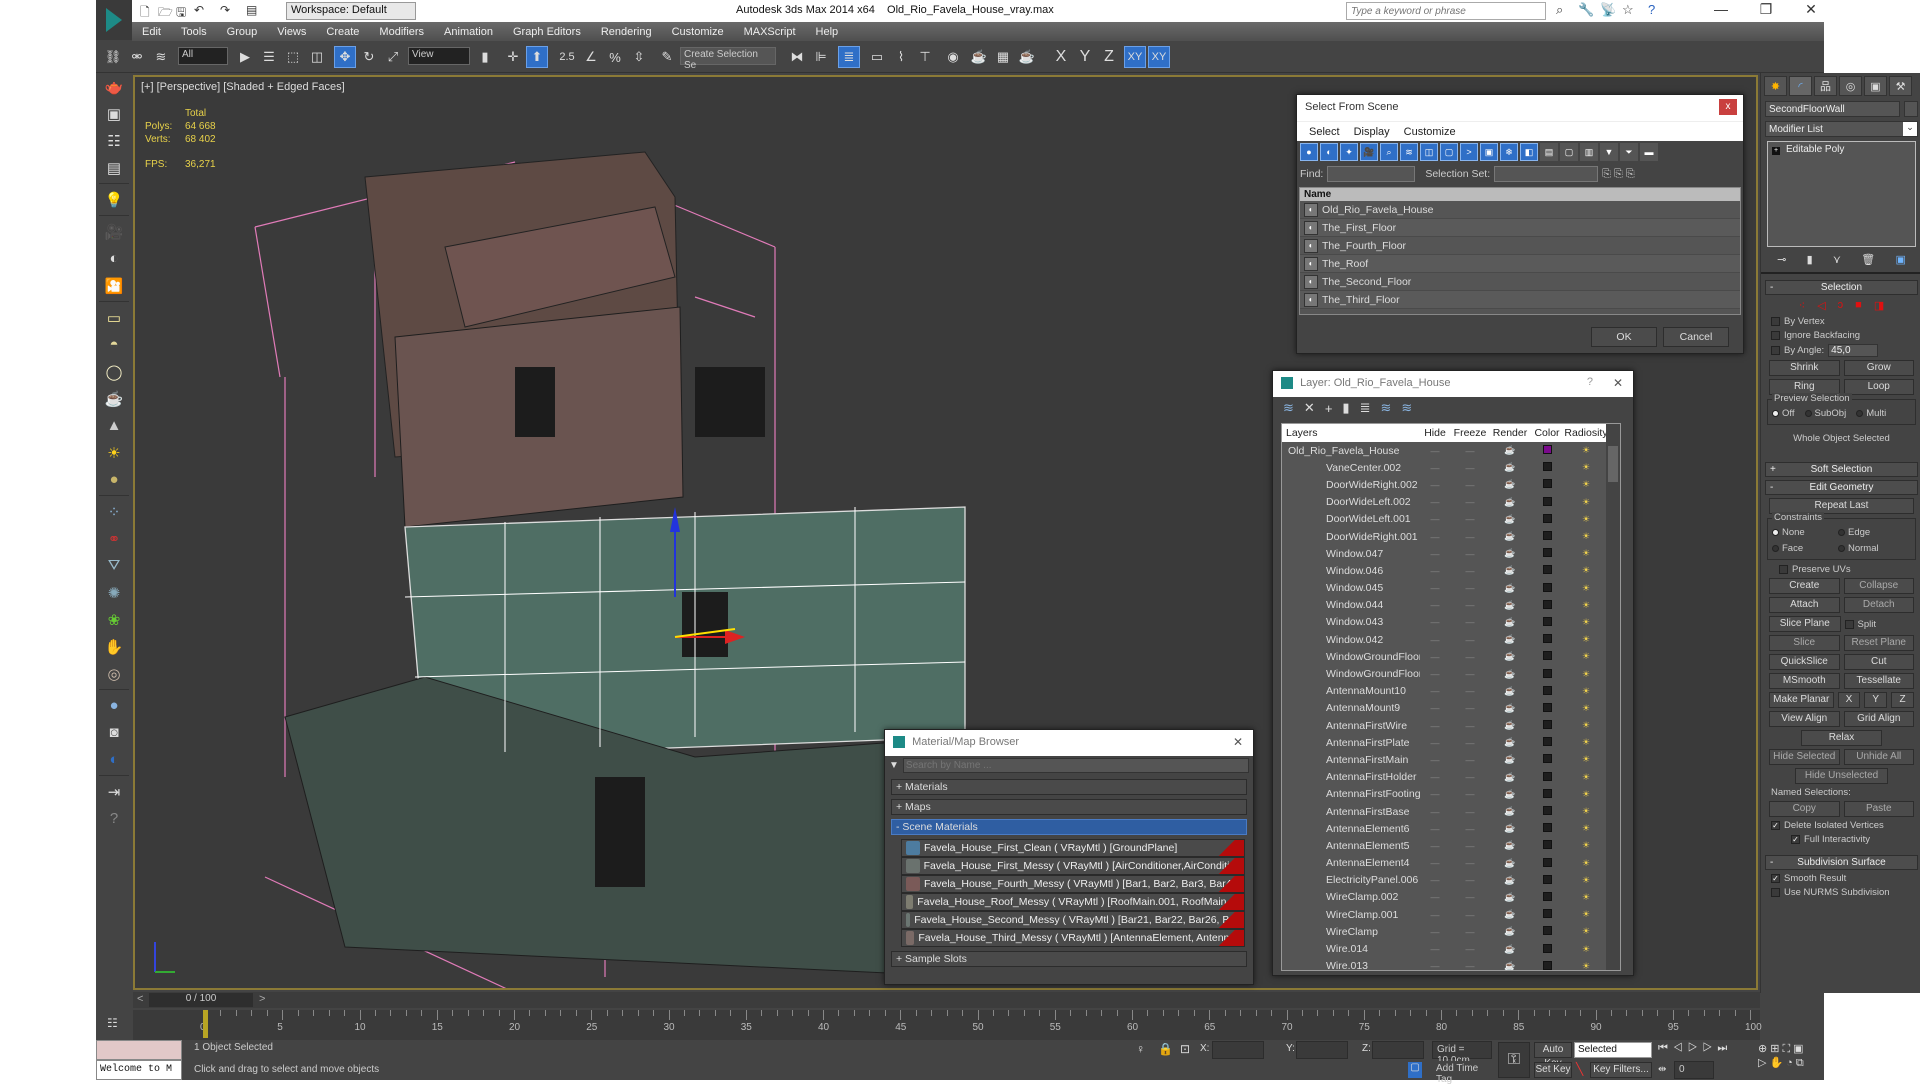 The image size is (1920, 1085). What do you see at coordinates (1902, 700) in the screenshot?
I see `planar-z-button: Z` at bounding box center [1902, 700].